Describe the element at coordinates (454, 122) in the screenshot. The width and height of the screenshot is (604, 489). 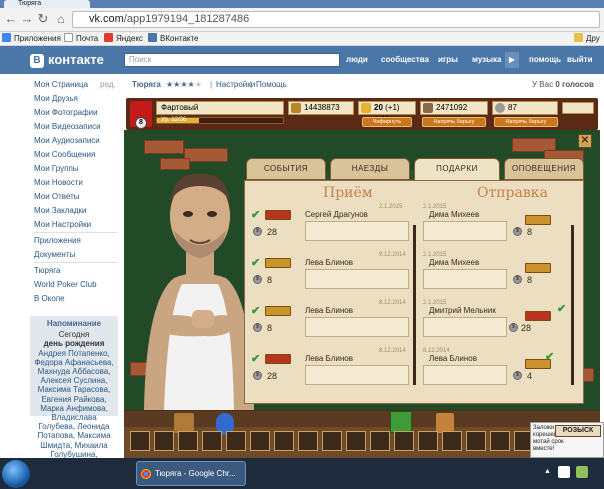
I see `press-dealer-button: Напрячь барыгу` at that location.